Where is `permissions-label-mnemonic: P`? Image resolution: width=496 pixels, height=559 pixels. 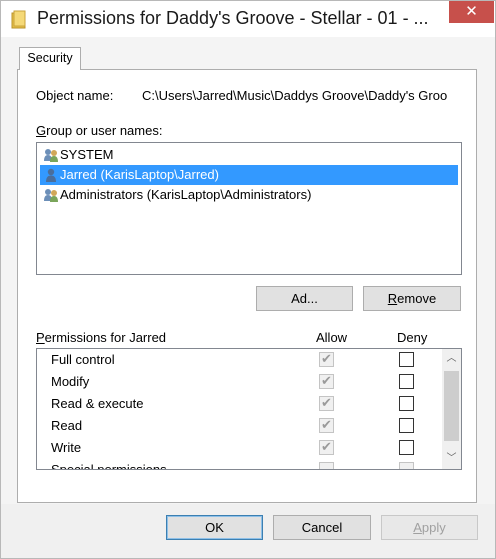
permissions-label-mnemonic: P is located at coordinates (40, 337).